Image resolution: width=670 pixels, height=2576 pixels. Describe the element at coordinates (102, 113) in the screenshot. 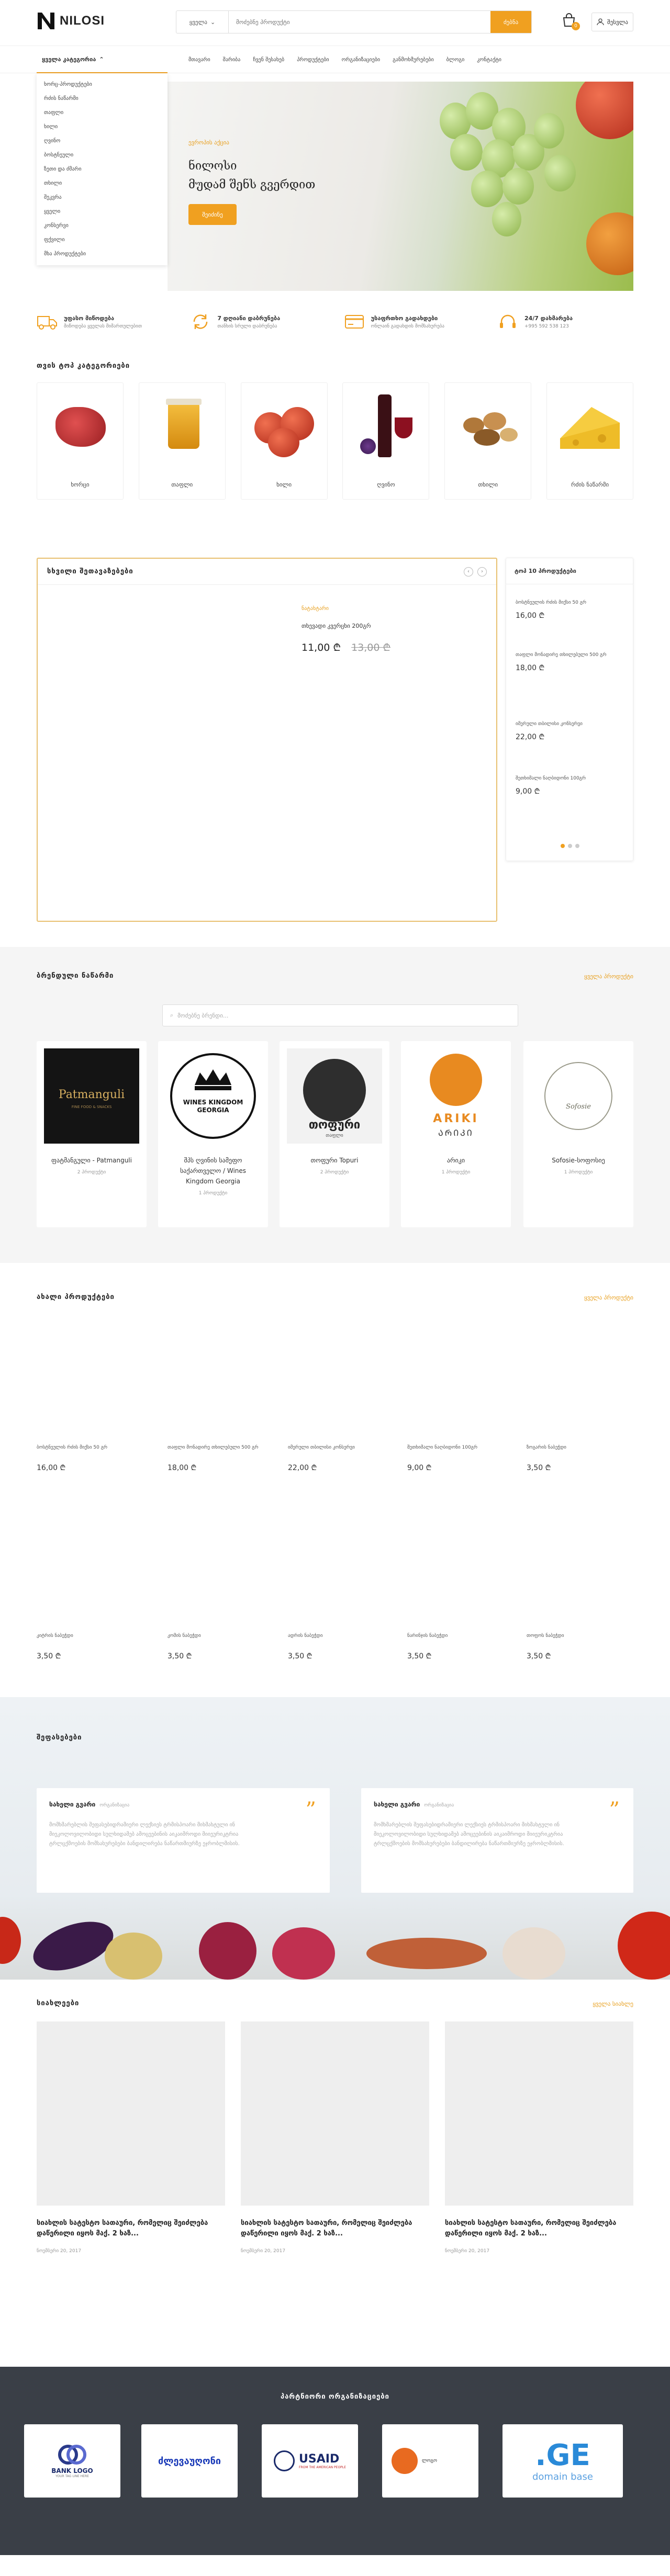

I see `category-menu-item: თაფლი` at that location.